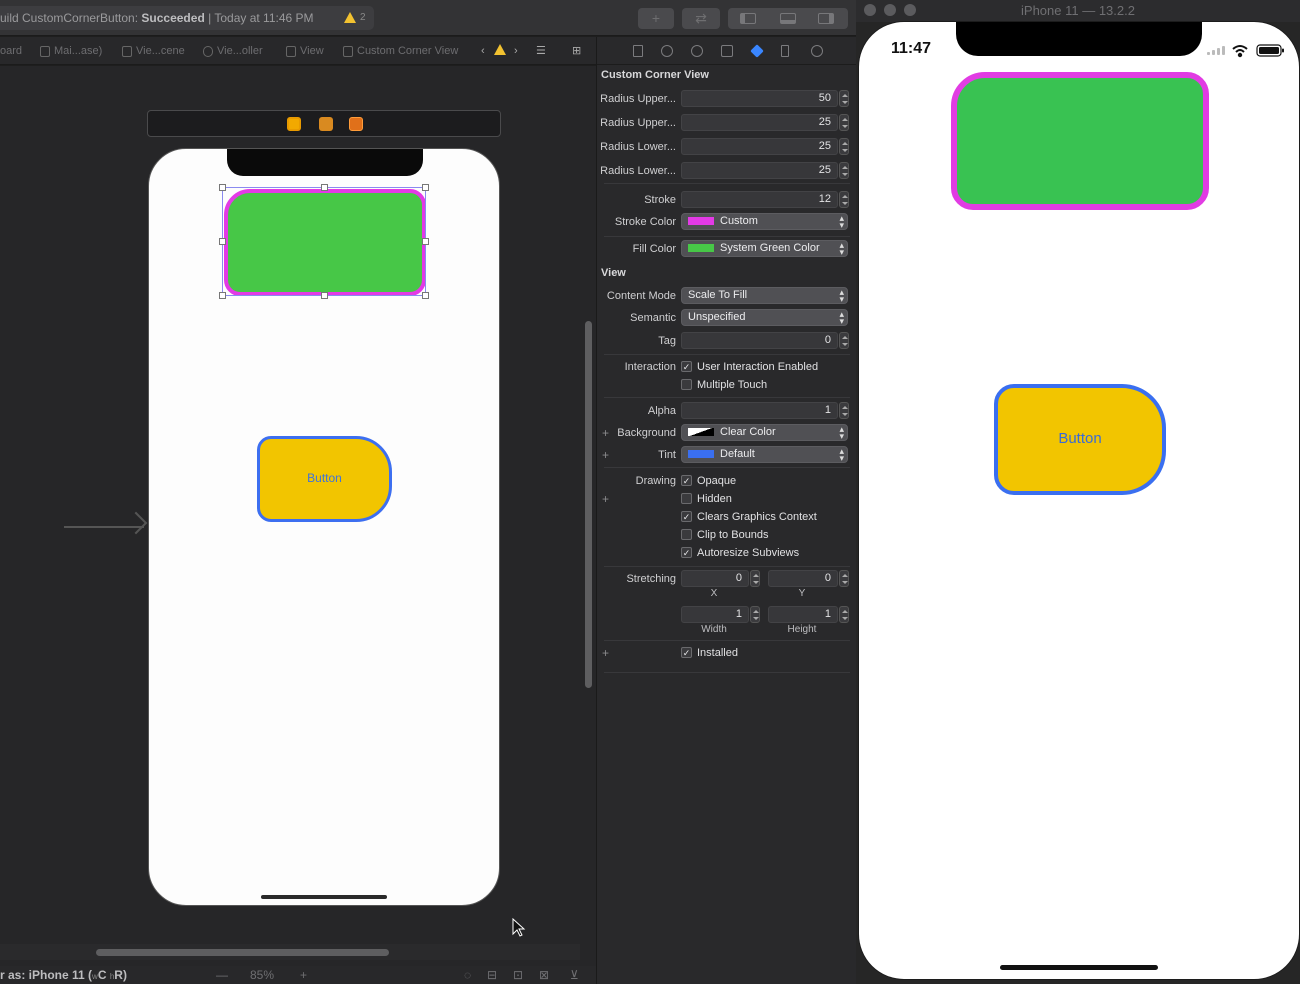 This screenshot has height=984, width=1300. What do you see at coordinates (544, 975) in the screenshot?
I see `add-constraints-icon: ⊠` at bounding box center [544, 975].